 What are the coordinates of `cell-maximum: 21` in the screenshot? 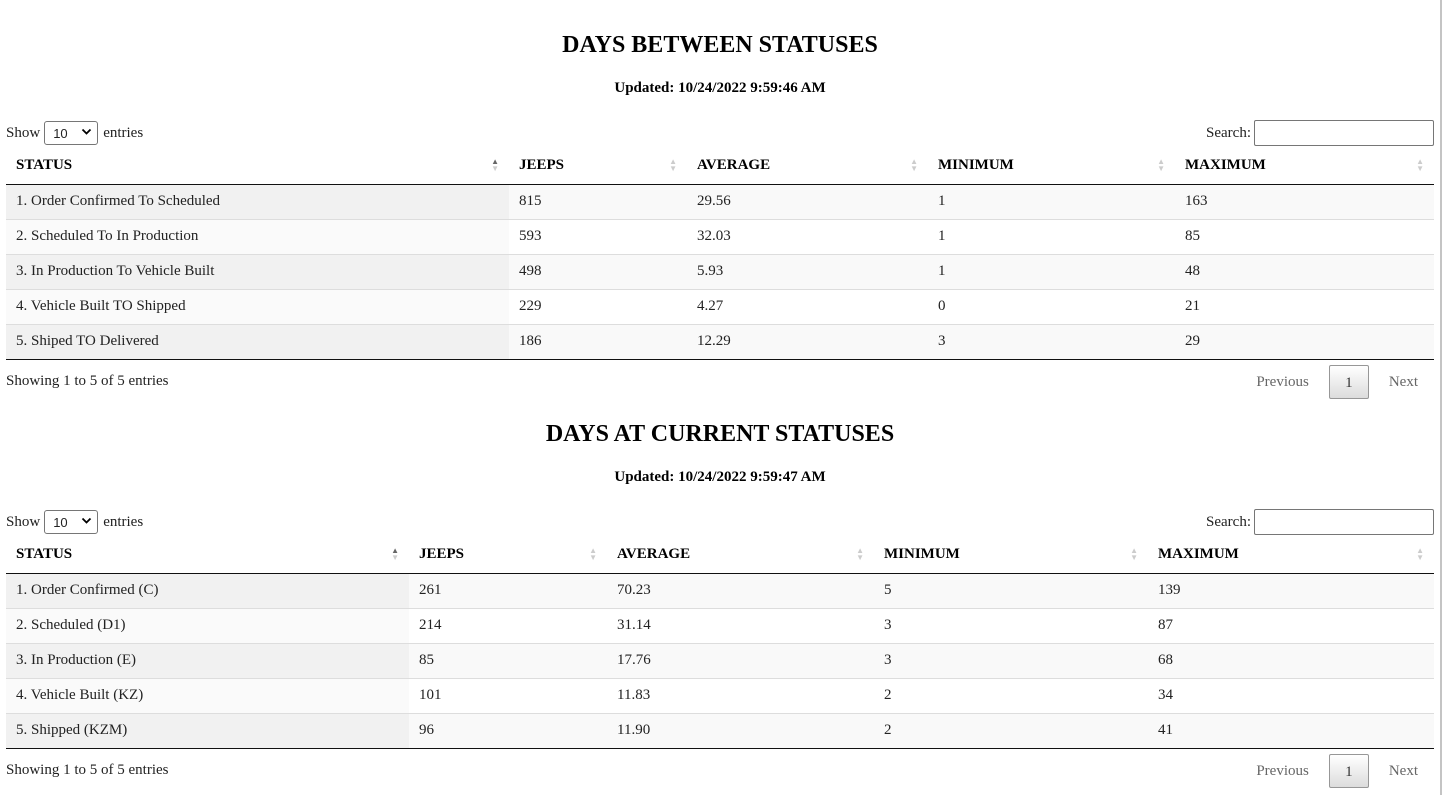 It's located at (1304, 306).